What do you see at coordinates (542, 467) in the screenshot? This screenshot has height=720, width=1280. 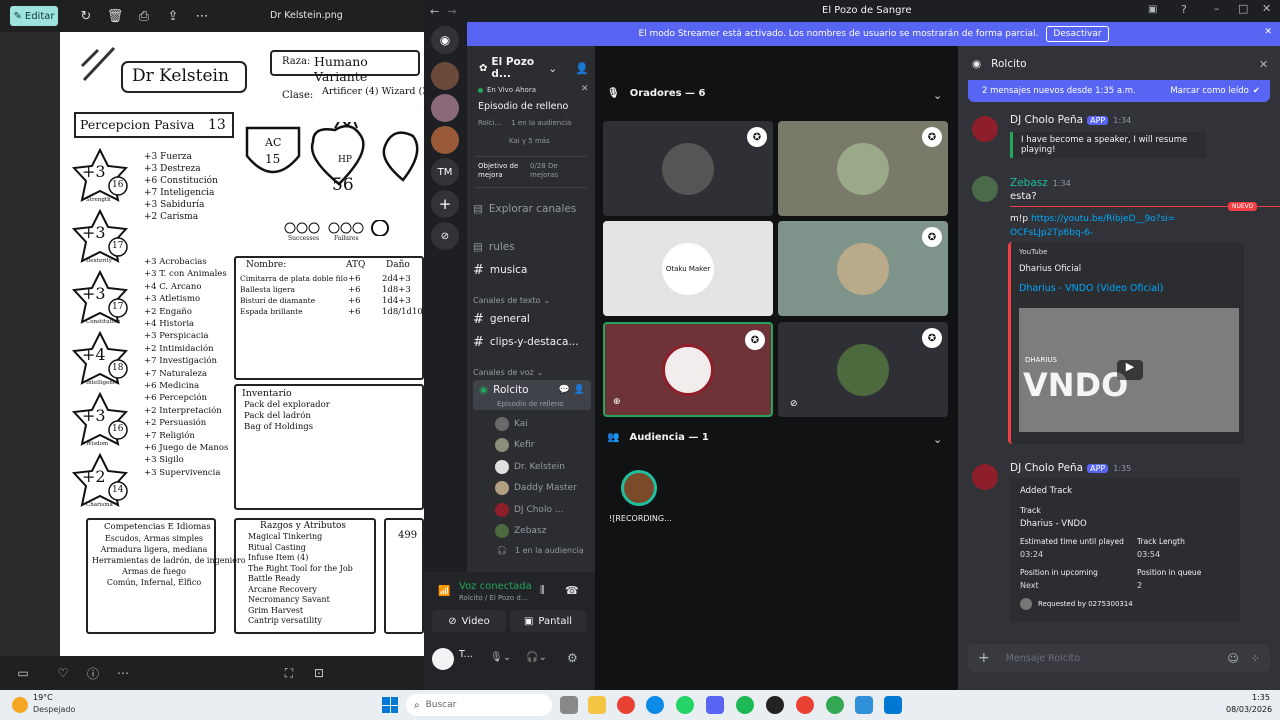 I see `voice-user: Dr. Kelstein` at bounding box center [542, 467].